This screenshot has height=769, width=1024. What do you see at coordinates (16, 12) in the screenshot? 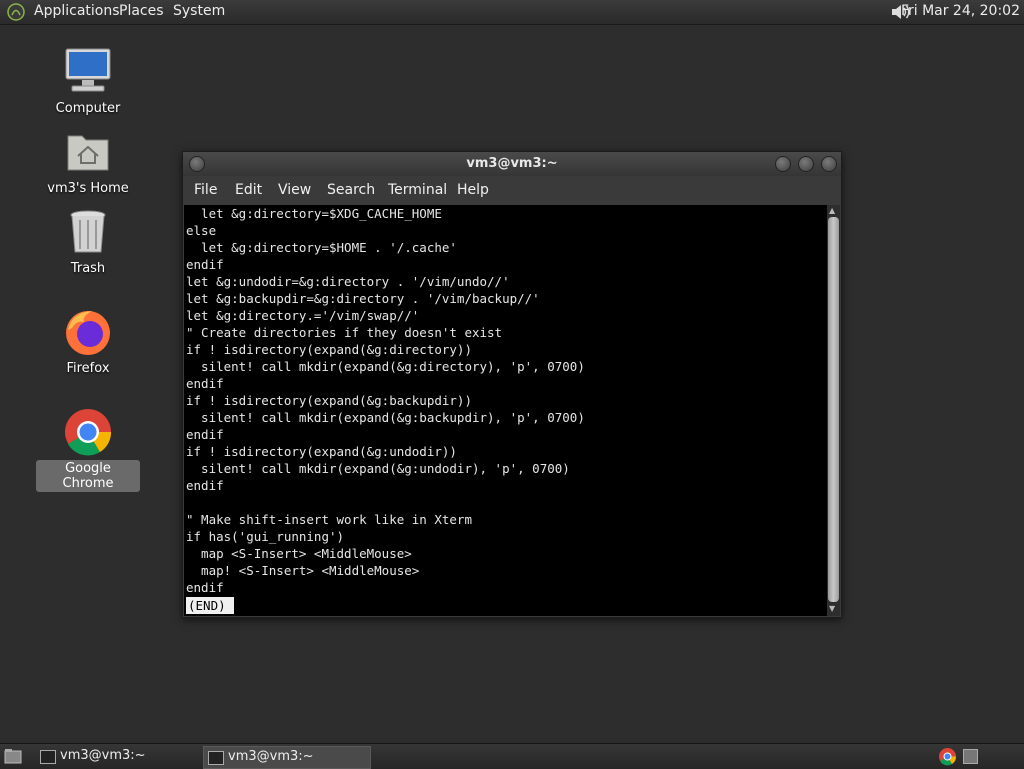
I see `mate-logo-icon` at bounding box center [16, 12].